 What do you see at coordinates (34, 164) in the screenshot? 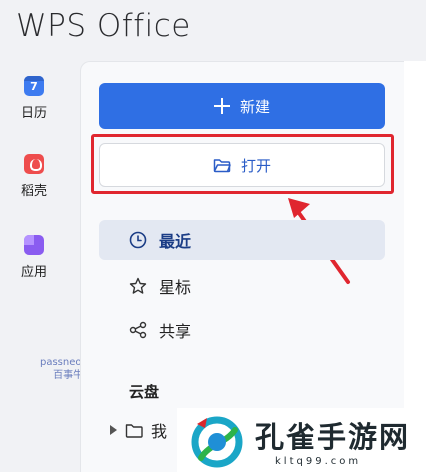
I see `docer-icon` at bounding box center [34, 164].